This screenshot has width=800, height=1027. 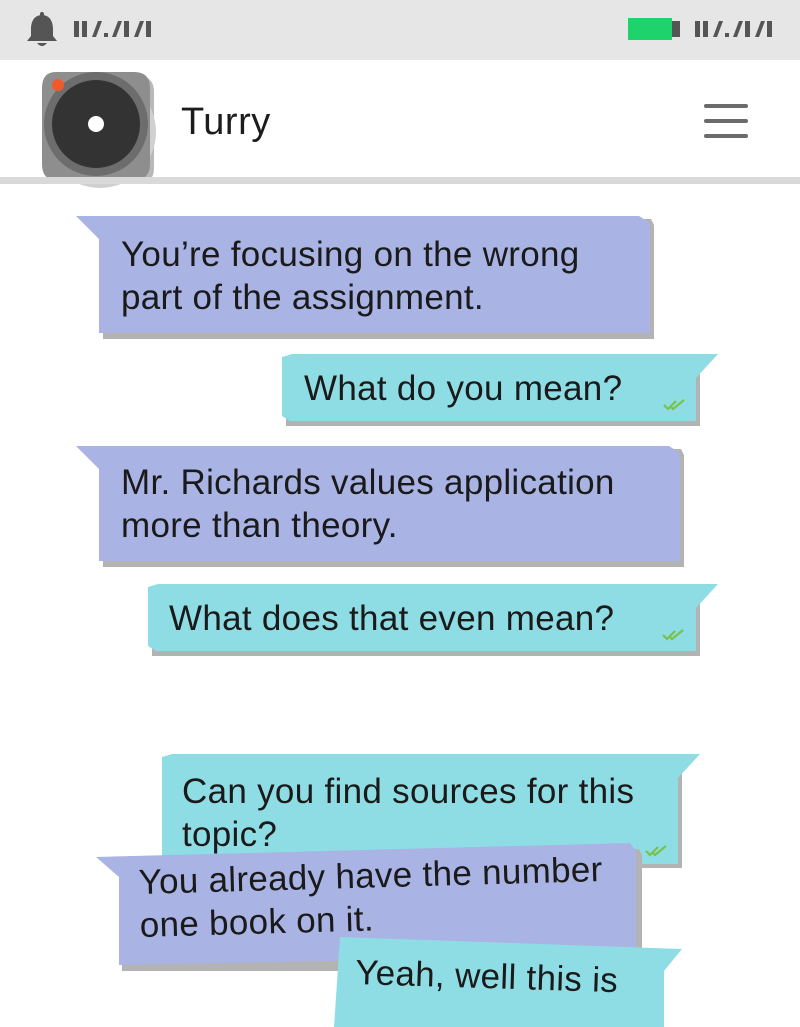 I want to click on status-left-text, so click(x=112, y=29).